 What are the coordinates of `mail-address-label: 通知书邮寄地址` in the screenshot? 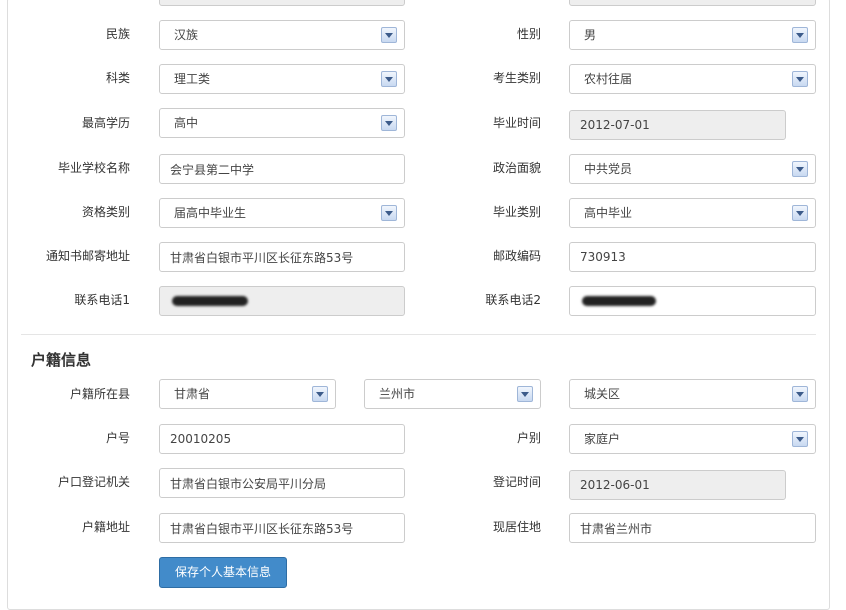 It's located at (87, 256).